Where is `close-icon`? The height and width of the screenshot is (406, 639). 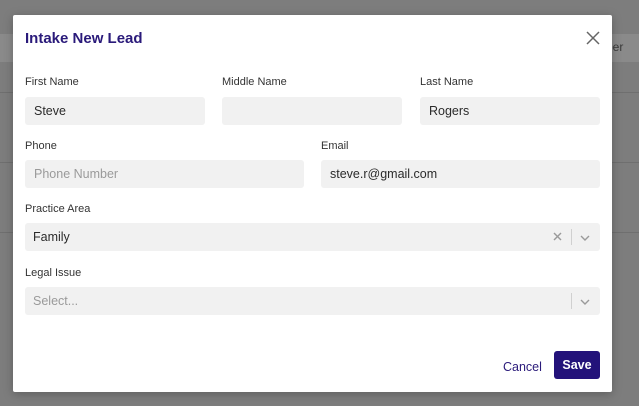 close-icon is located at coordinates (593, 38).